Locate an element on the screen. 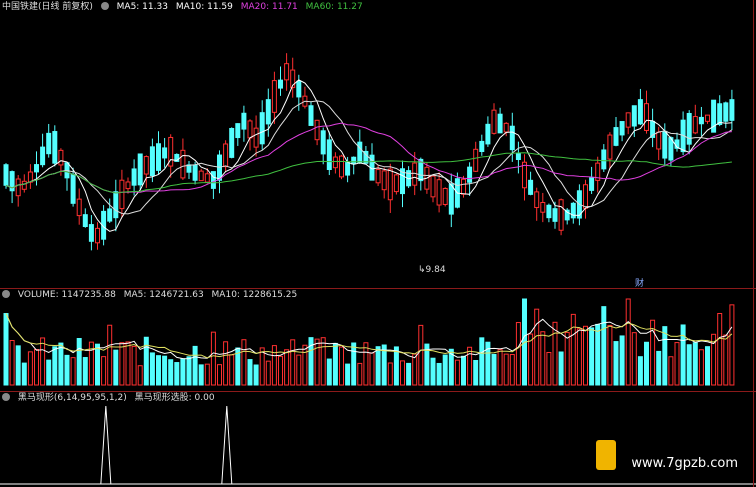 The height and width of the screenshot is (487, 756). right-border is located at coordinates (753, 243).